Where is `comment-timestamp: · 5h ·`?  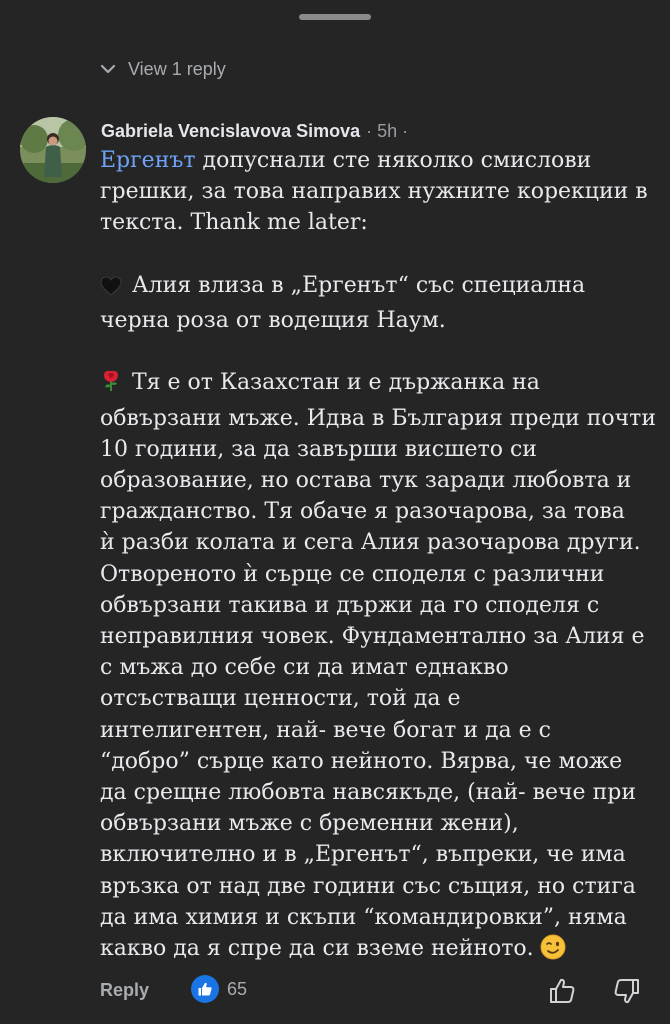
comment-timestamp: · 5h · is located at coordinates (387, 130).